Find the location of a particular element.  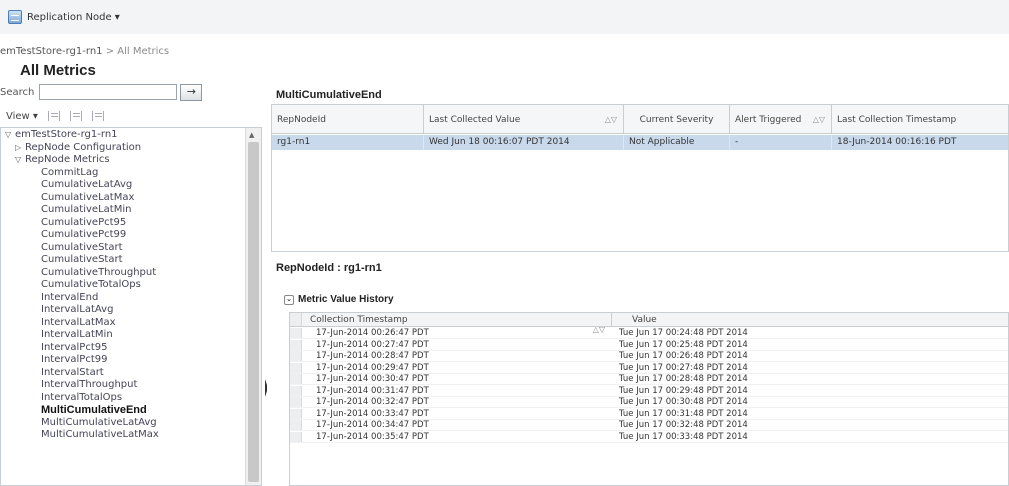

panel-splitter is located at coordinates (267, 388).